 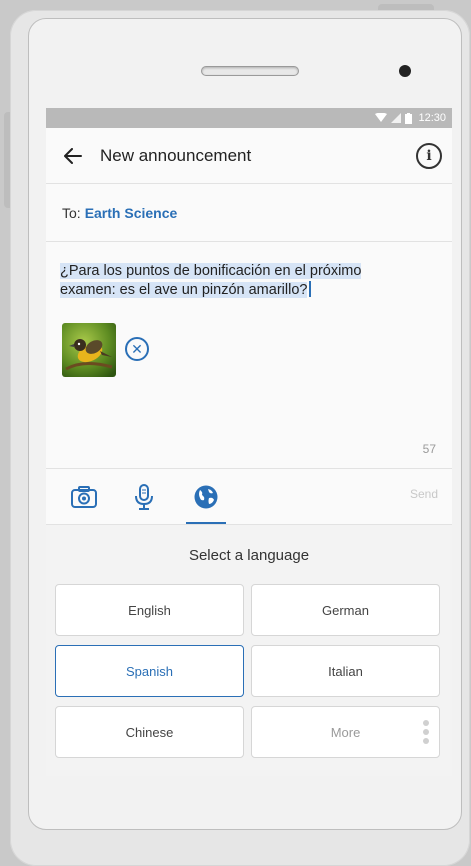 I want to click on language-option-italian: Italian, so click(x=345, y=671).